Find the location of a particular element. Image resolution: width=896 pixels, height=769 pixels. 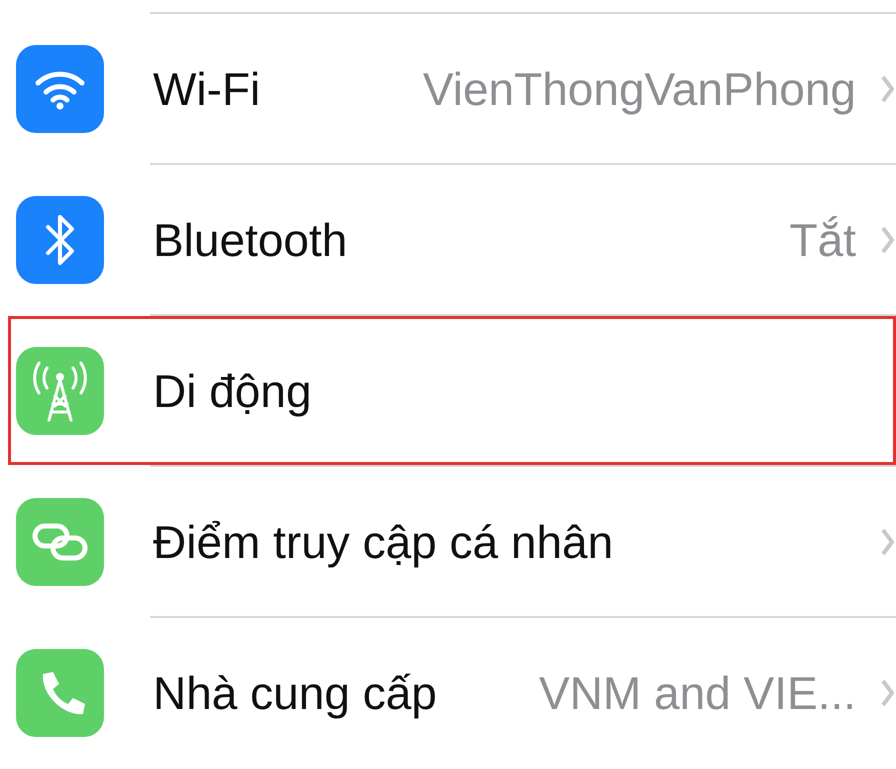

row-label: Wi-Fi is located at coordinates (206, 89).